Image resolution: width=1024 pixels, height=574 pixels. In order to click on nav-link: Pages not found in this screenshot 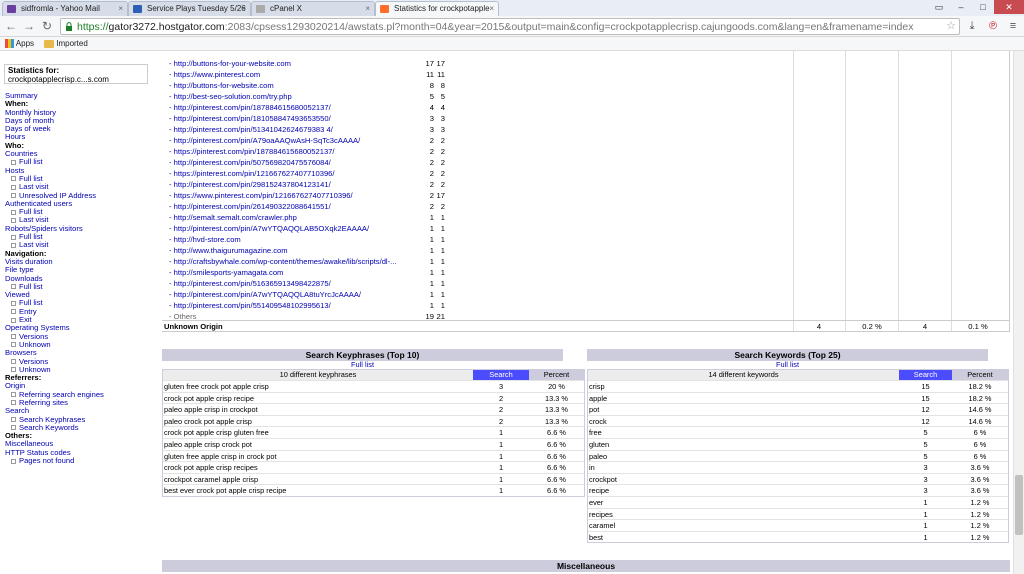, I will do `click(82, 460)`.